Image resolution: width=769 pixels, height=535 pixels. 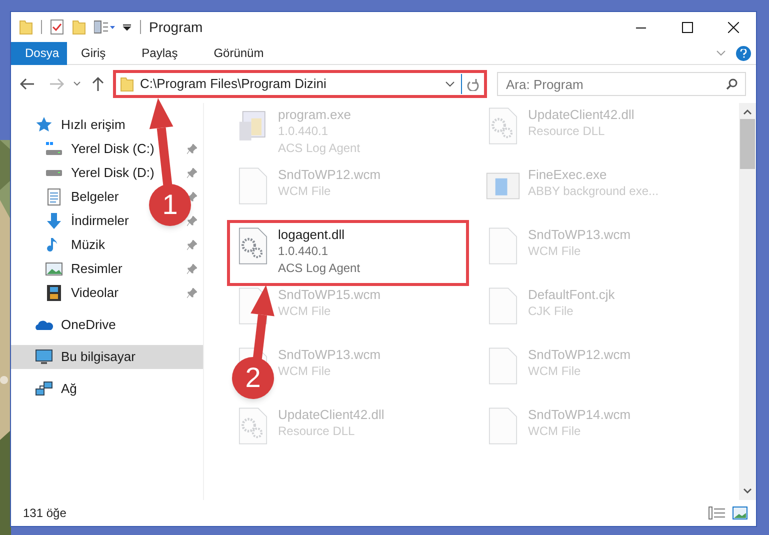 What do you see at coordinates (54, 221) in the screenshot?
I see `download-icon` at bounding box center [54, 221].